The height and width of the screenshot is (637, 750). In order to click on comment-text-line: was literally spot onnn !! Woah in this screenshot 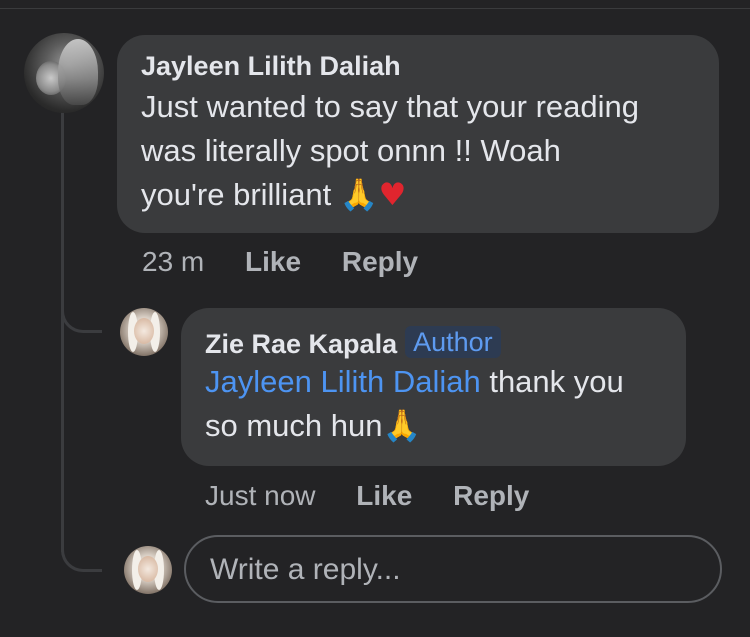, I will do `click(351, 150)`.